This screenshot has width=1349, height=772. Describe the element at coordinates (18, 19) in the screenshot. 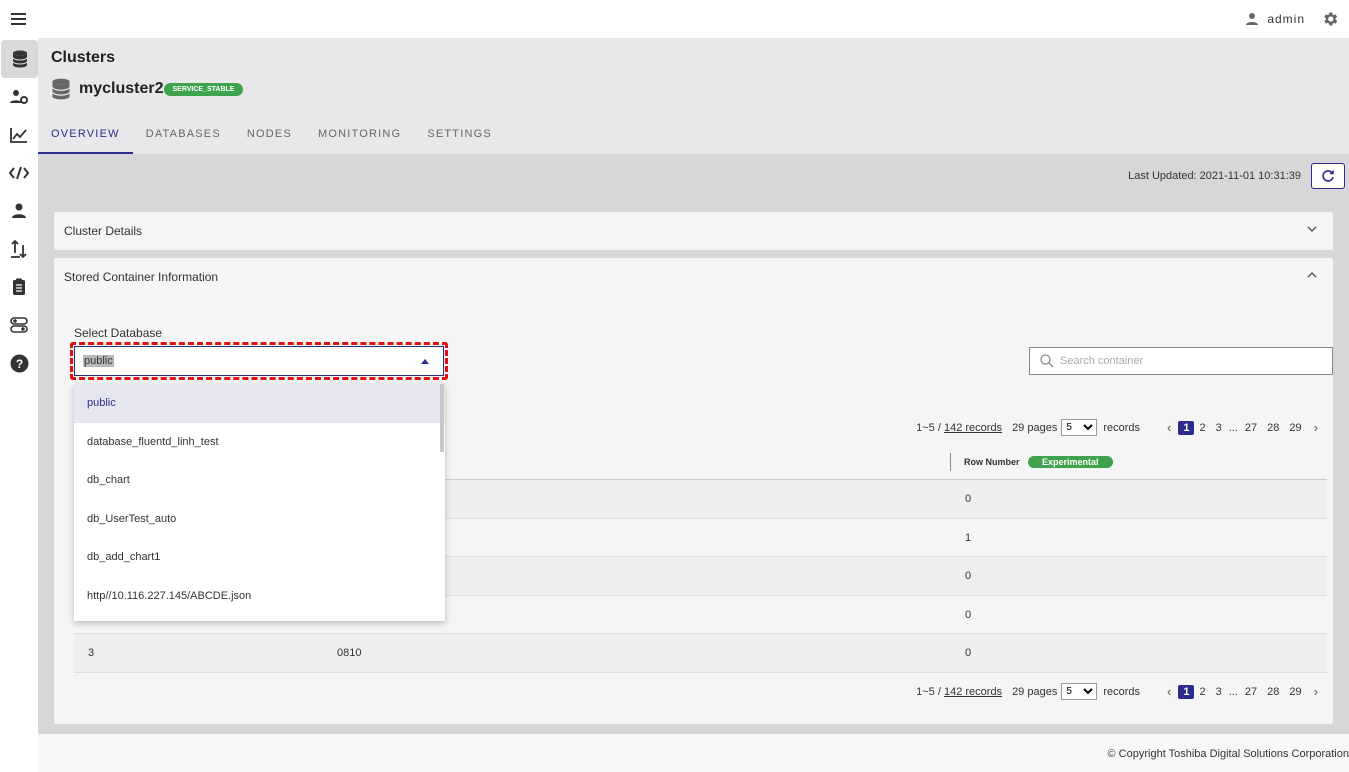

I see `menu-icon` at that location.